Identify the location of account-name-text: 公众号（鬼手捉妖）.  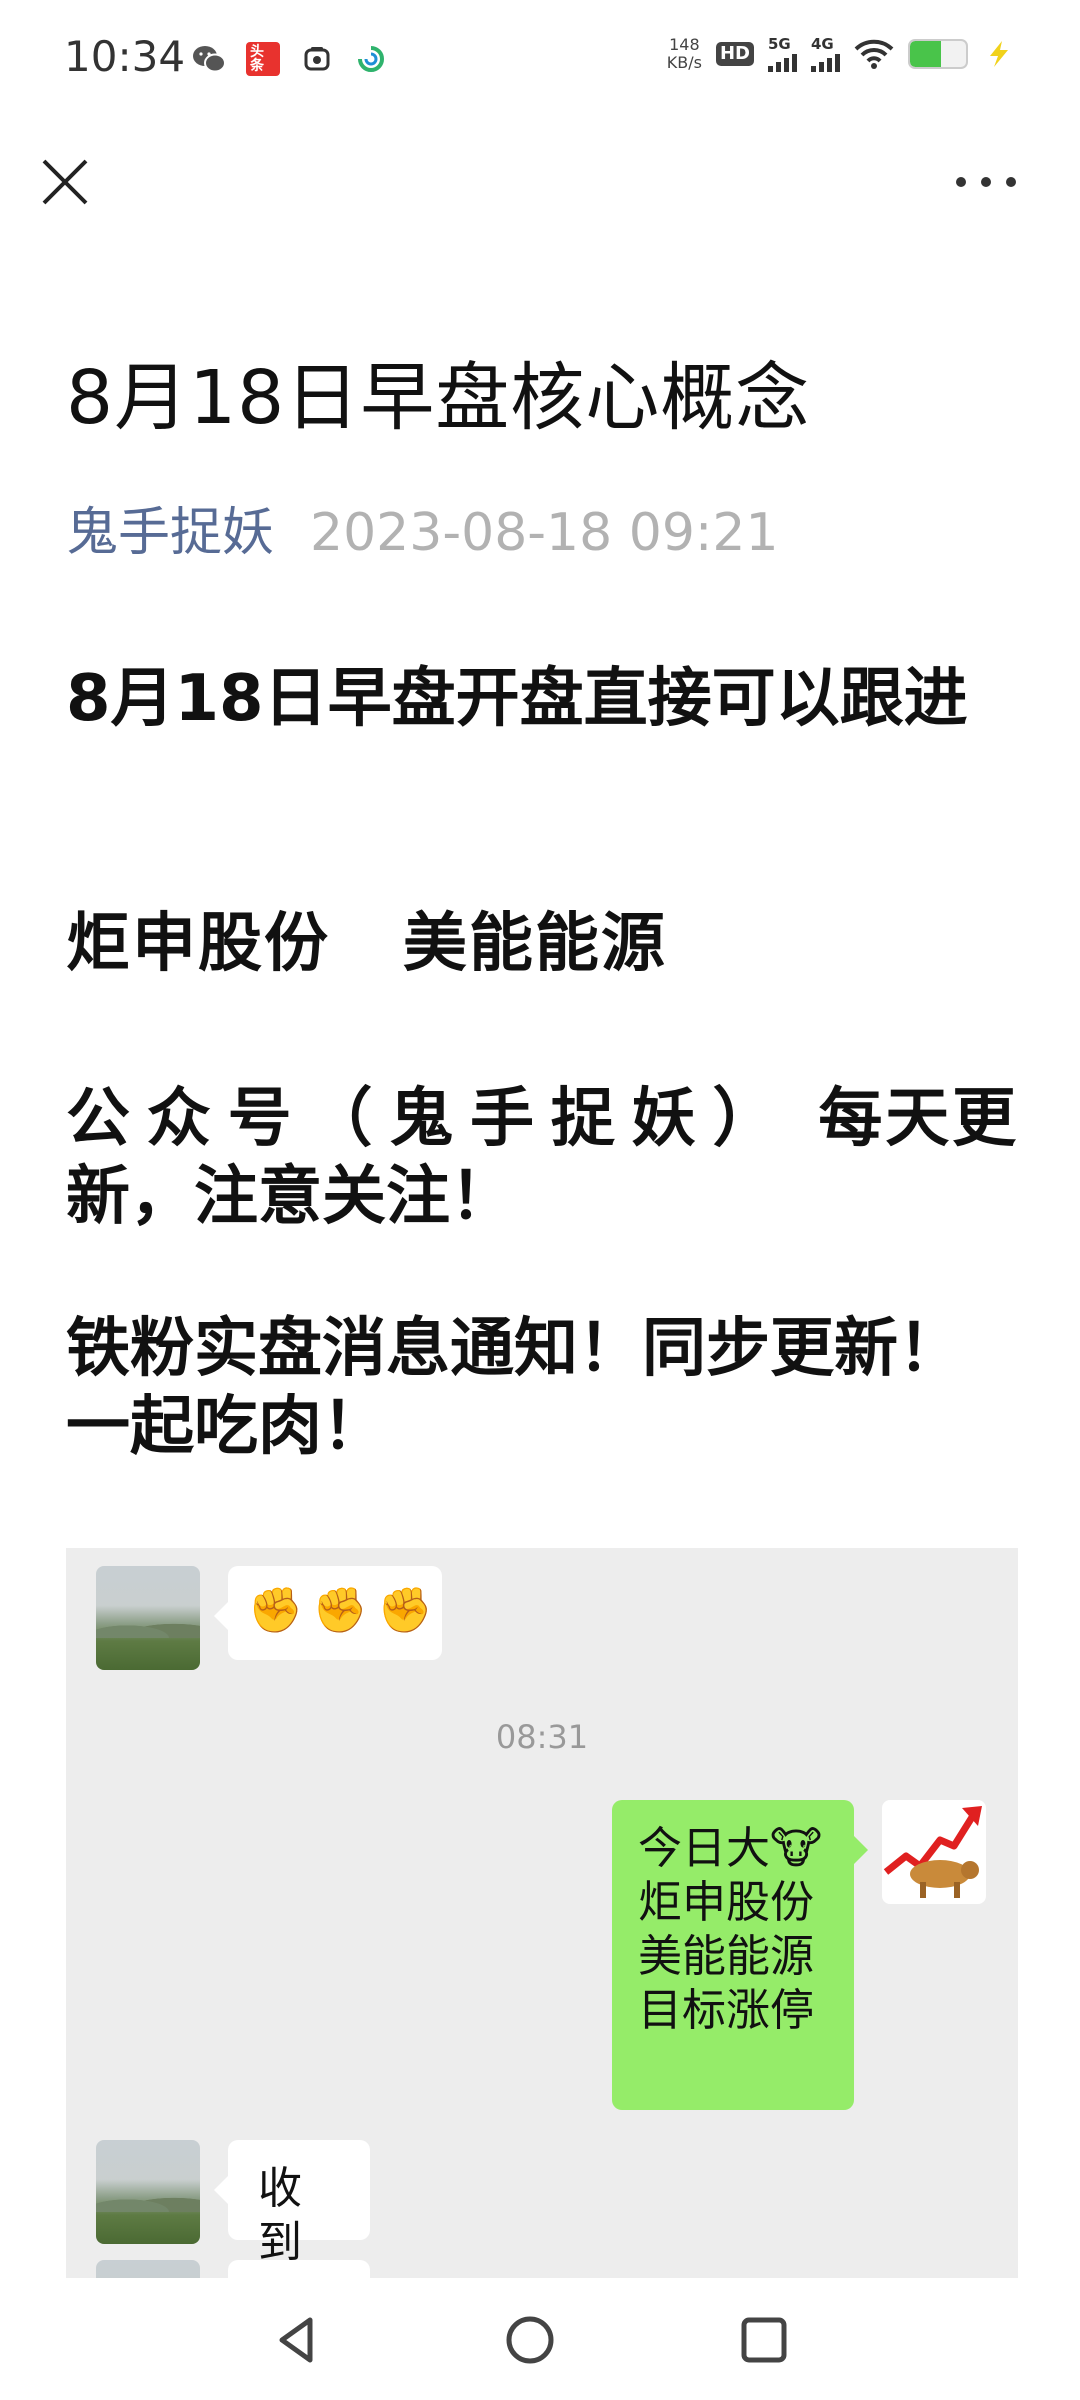
(430, 1119).